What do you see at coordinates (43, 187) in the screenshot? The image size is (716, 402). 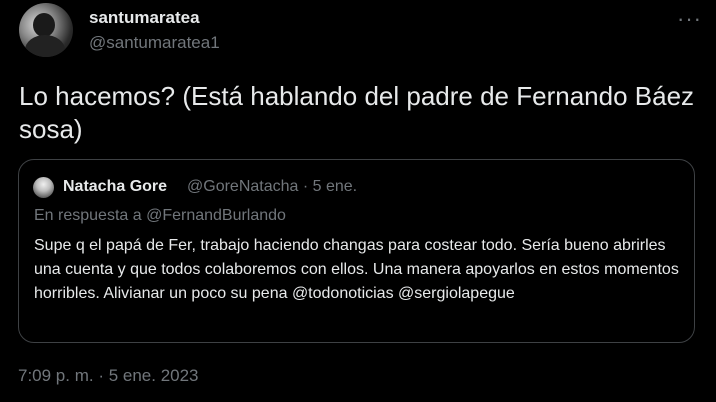 I see `quoted-author-avatar` at bounding box center [43, 187].